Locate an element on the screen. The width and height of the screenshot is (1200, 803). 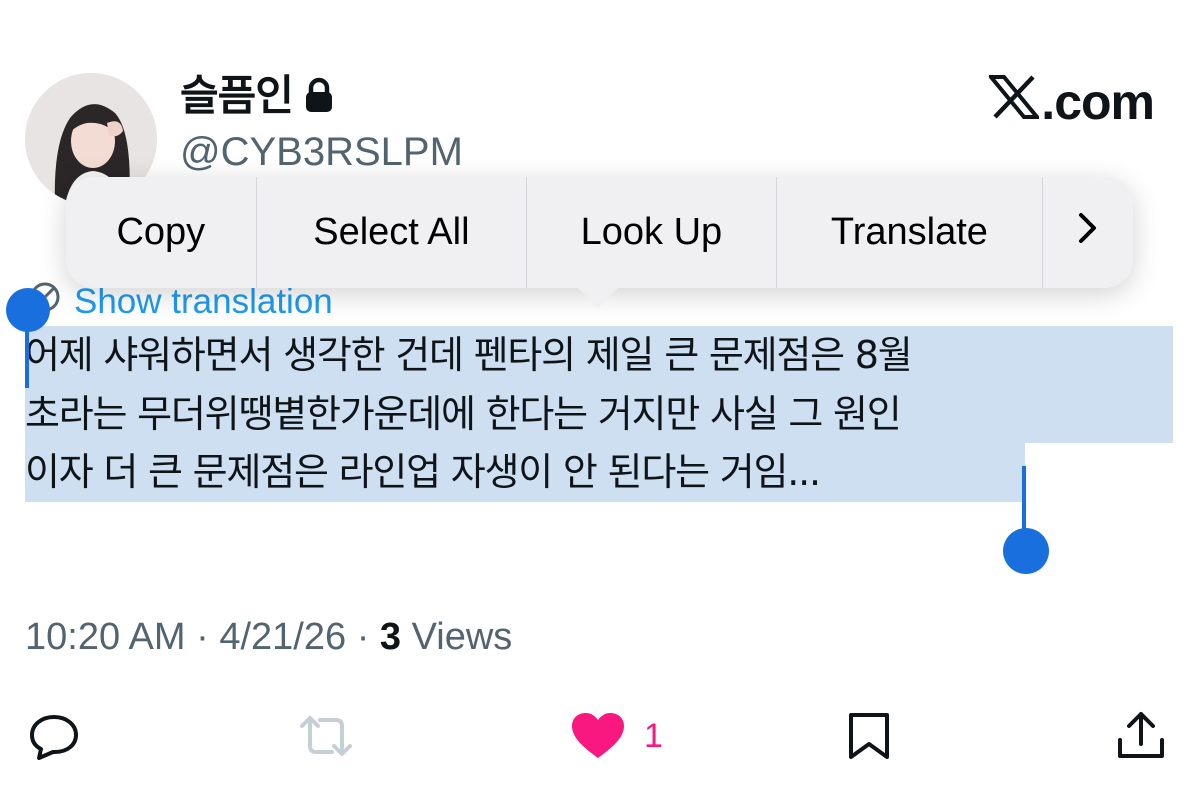
tweet-date: 4/21/26 is located at coordinates (282, 637).